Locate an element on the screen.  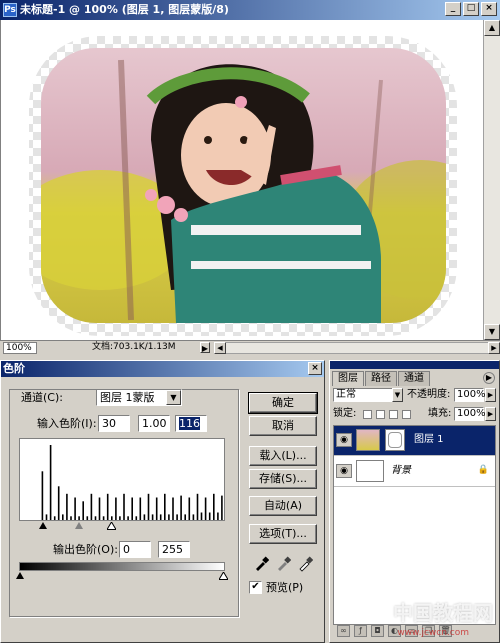
input-white-field: 116 is located at coordinates (191, 423).